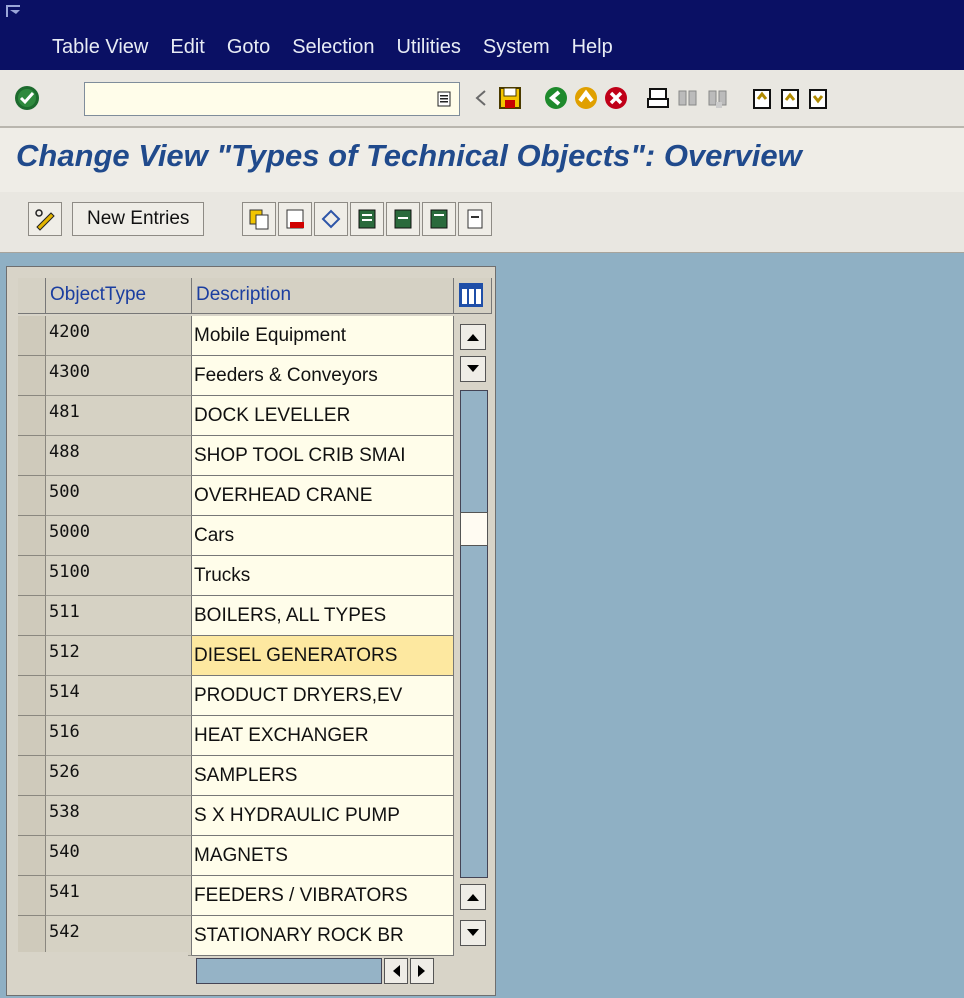 This screenshot has width=964, height=998. I want to click on description-cell: FEEDERS / VIBRATORS, so click(323, 896).